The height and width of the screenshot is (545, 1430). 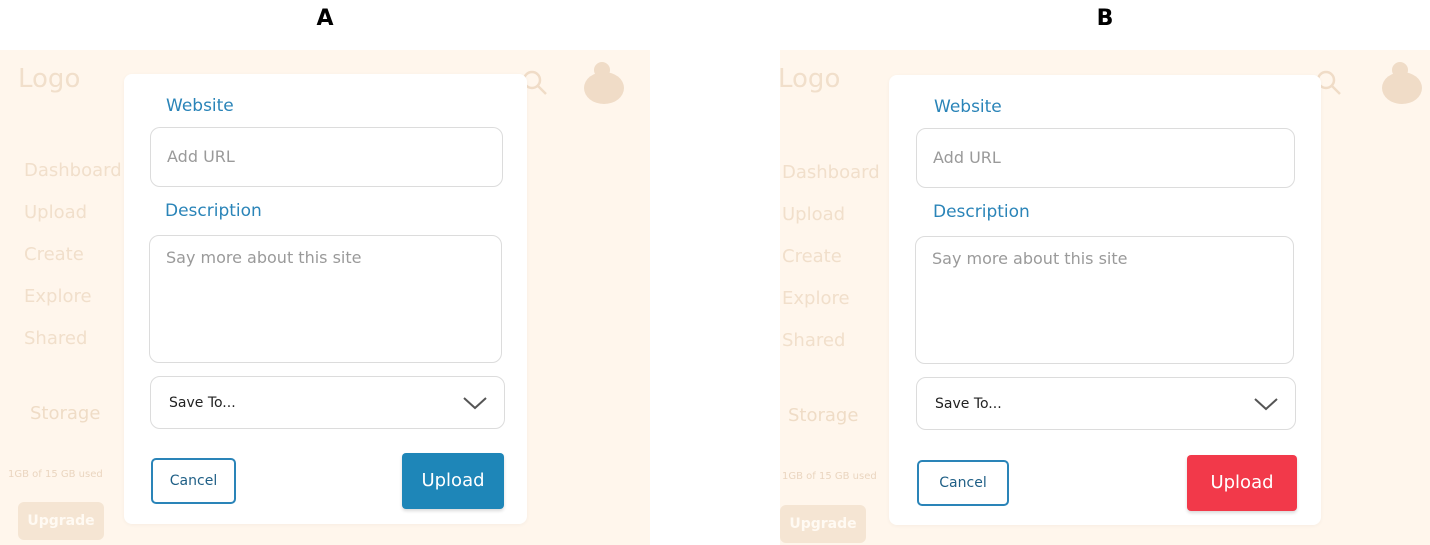 I want to click on variant-b-label: B, so click(x=1105, y=18).